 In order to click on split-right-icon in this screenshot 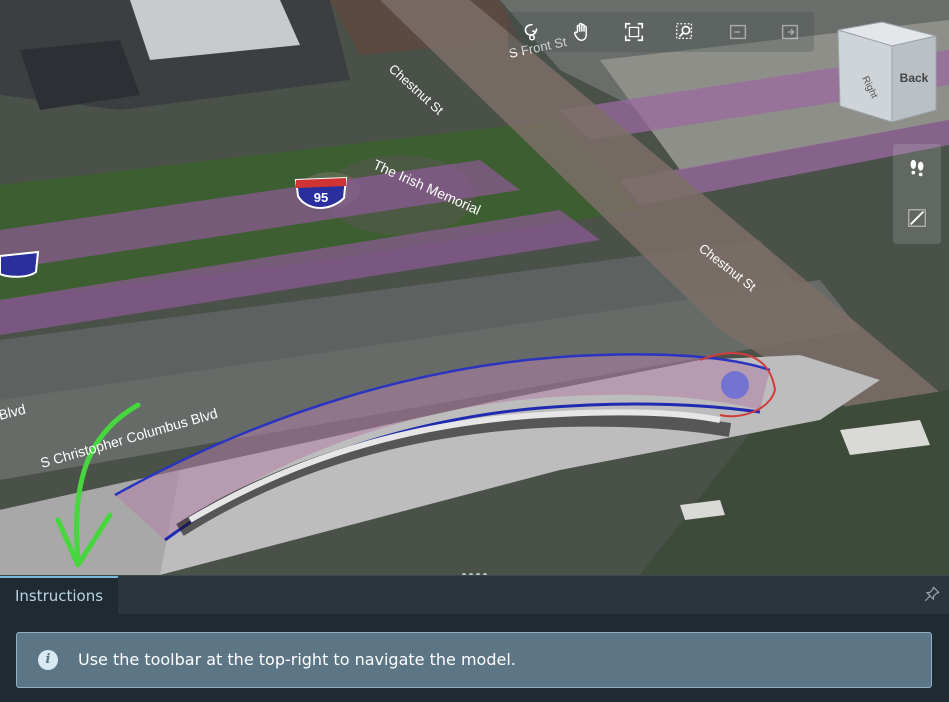, I will do `click(790, 32)`.